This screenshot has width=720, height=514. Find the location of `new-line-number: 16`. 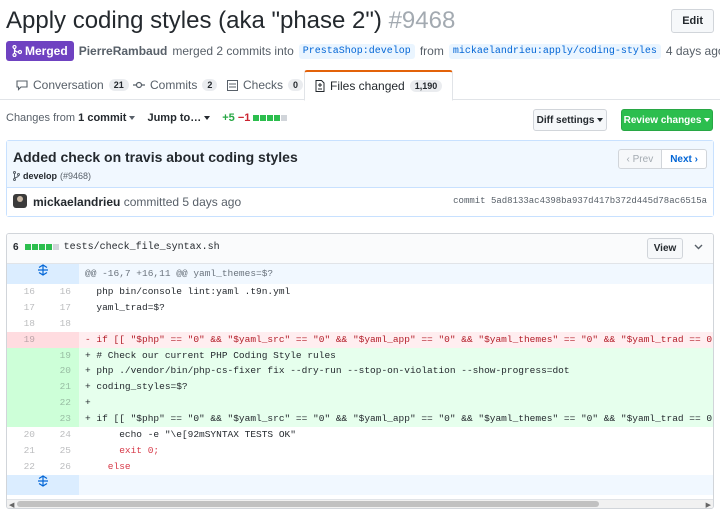

new-line-number: 16 is located at coordinates (61, 292).